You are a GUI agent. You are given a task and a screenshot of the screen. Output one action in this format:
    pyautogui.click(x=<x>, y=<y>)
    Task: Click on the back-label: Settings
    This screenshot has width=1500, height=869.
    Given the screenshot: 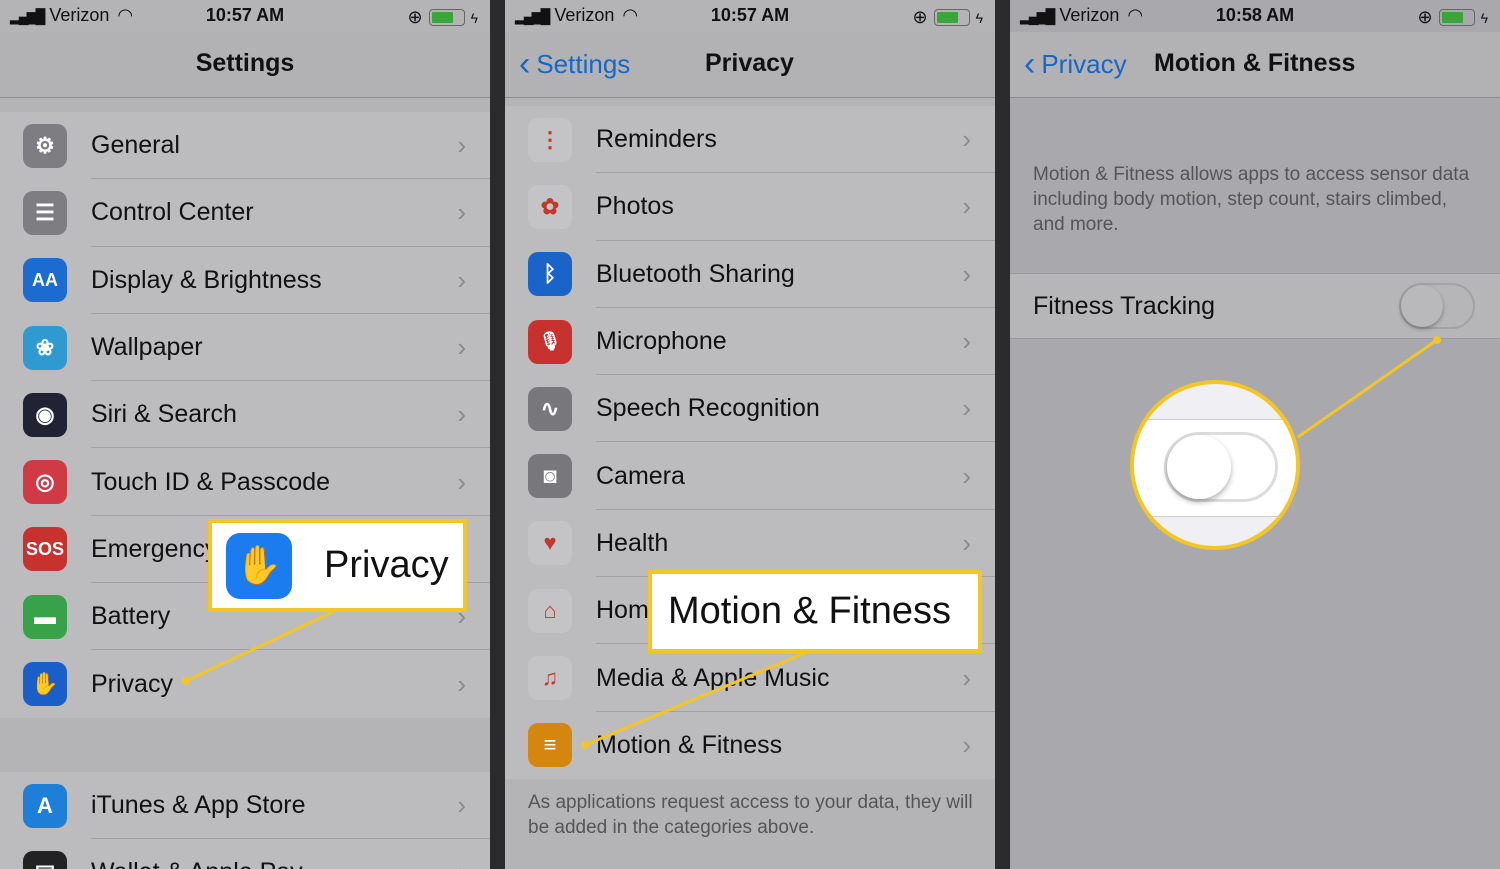 What is the action you would take?
    pyautogui.click(x=583, y=63)
    